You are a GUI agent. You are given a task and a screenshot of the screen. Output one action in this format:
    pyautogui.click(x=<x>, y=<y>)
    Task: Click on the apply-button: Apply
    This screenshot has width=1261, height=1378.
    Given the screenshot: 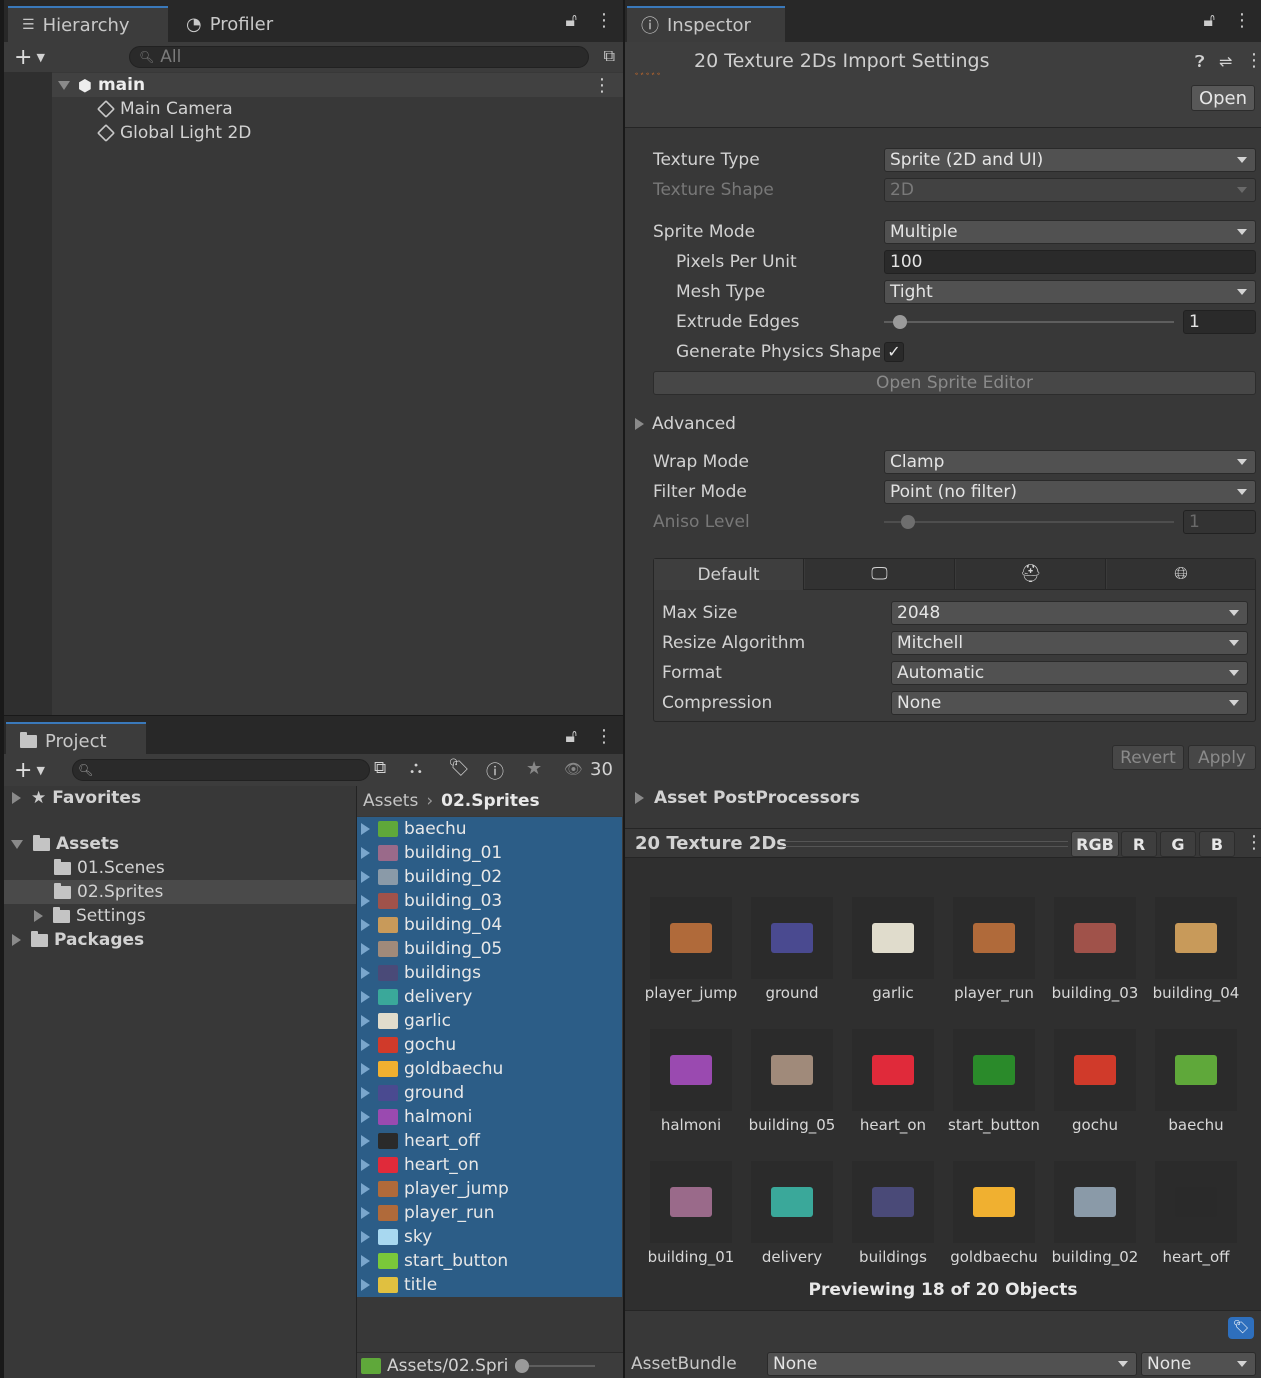 What is the action you would take?
    pyautogui.click(x=1222, y=757)
    